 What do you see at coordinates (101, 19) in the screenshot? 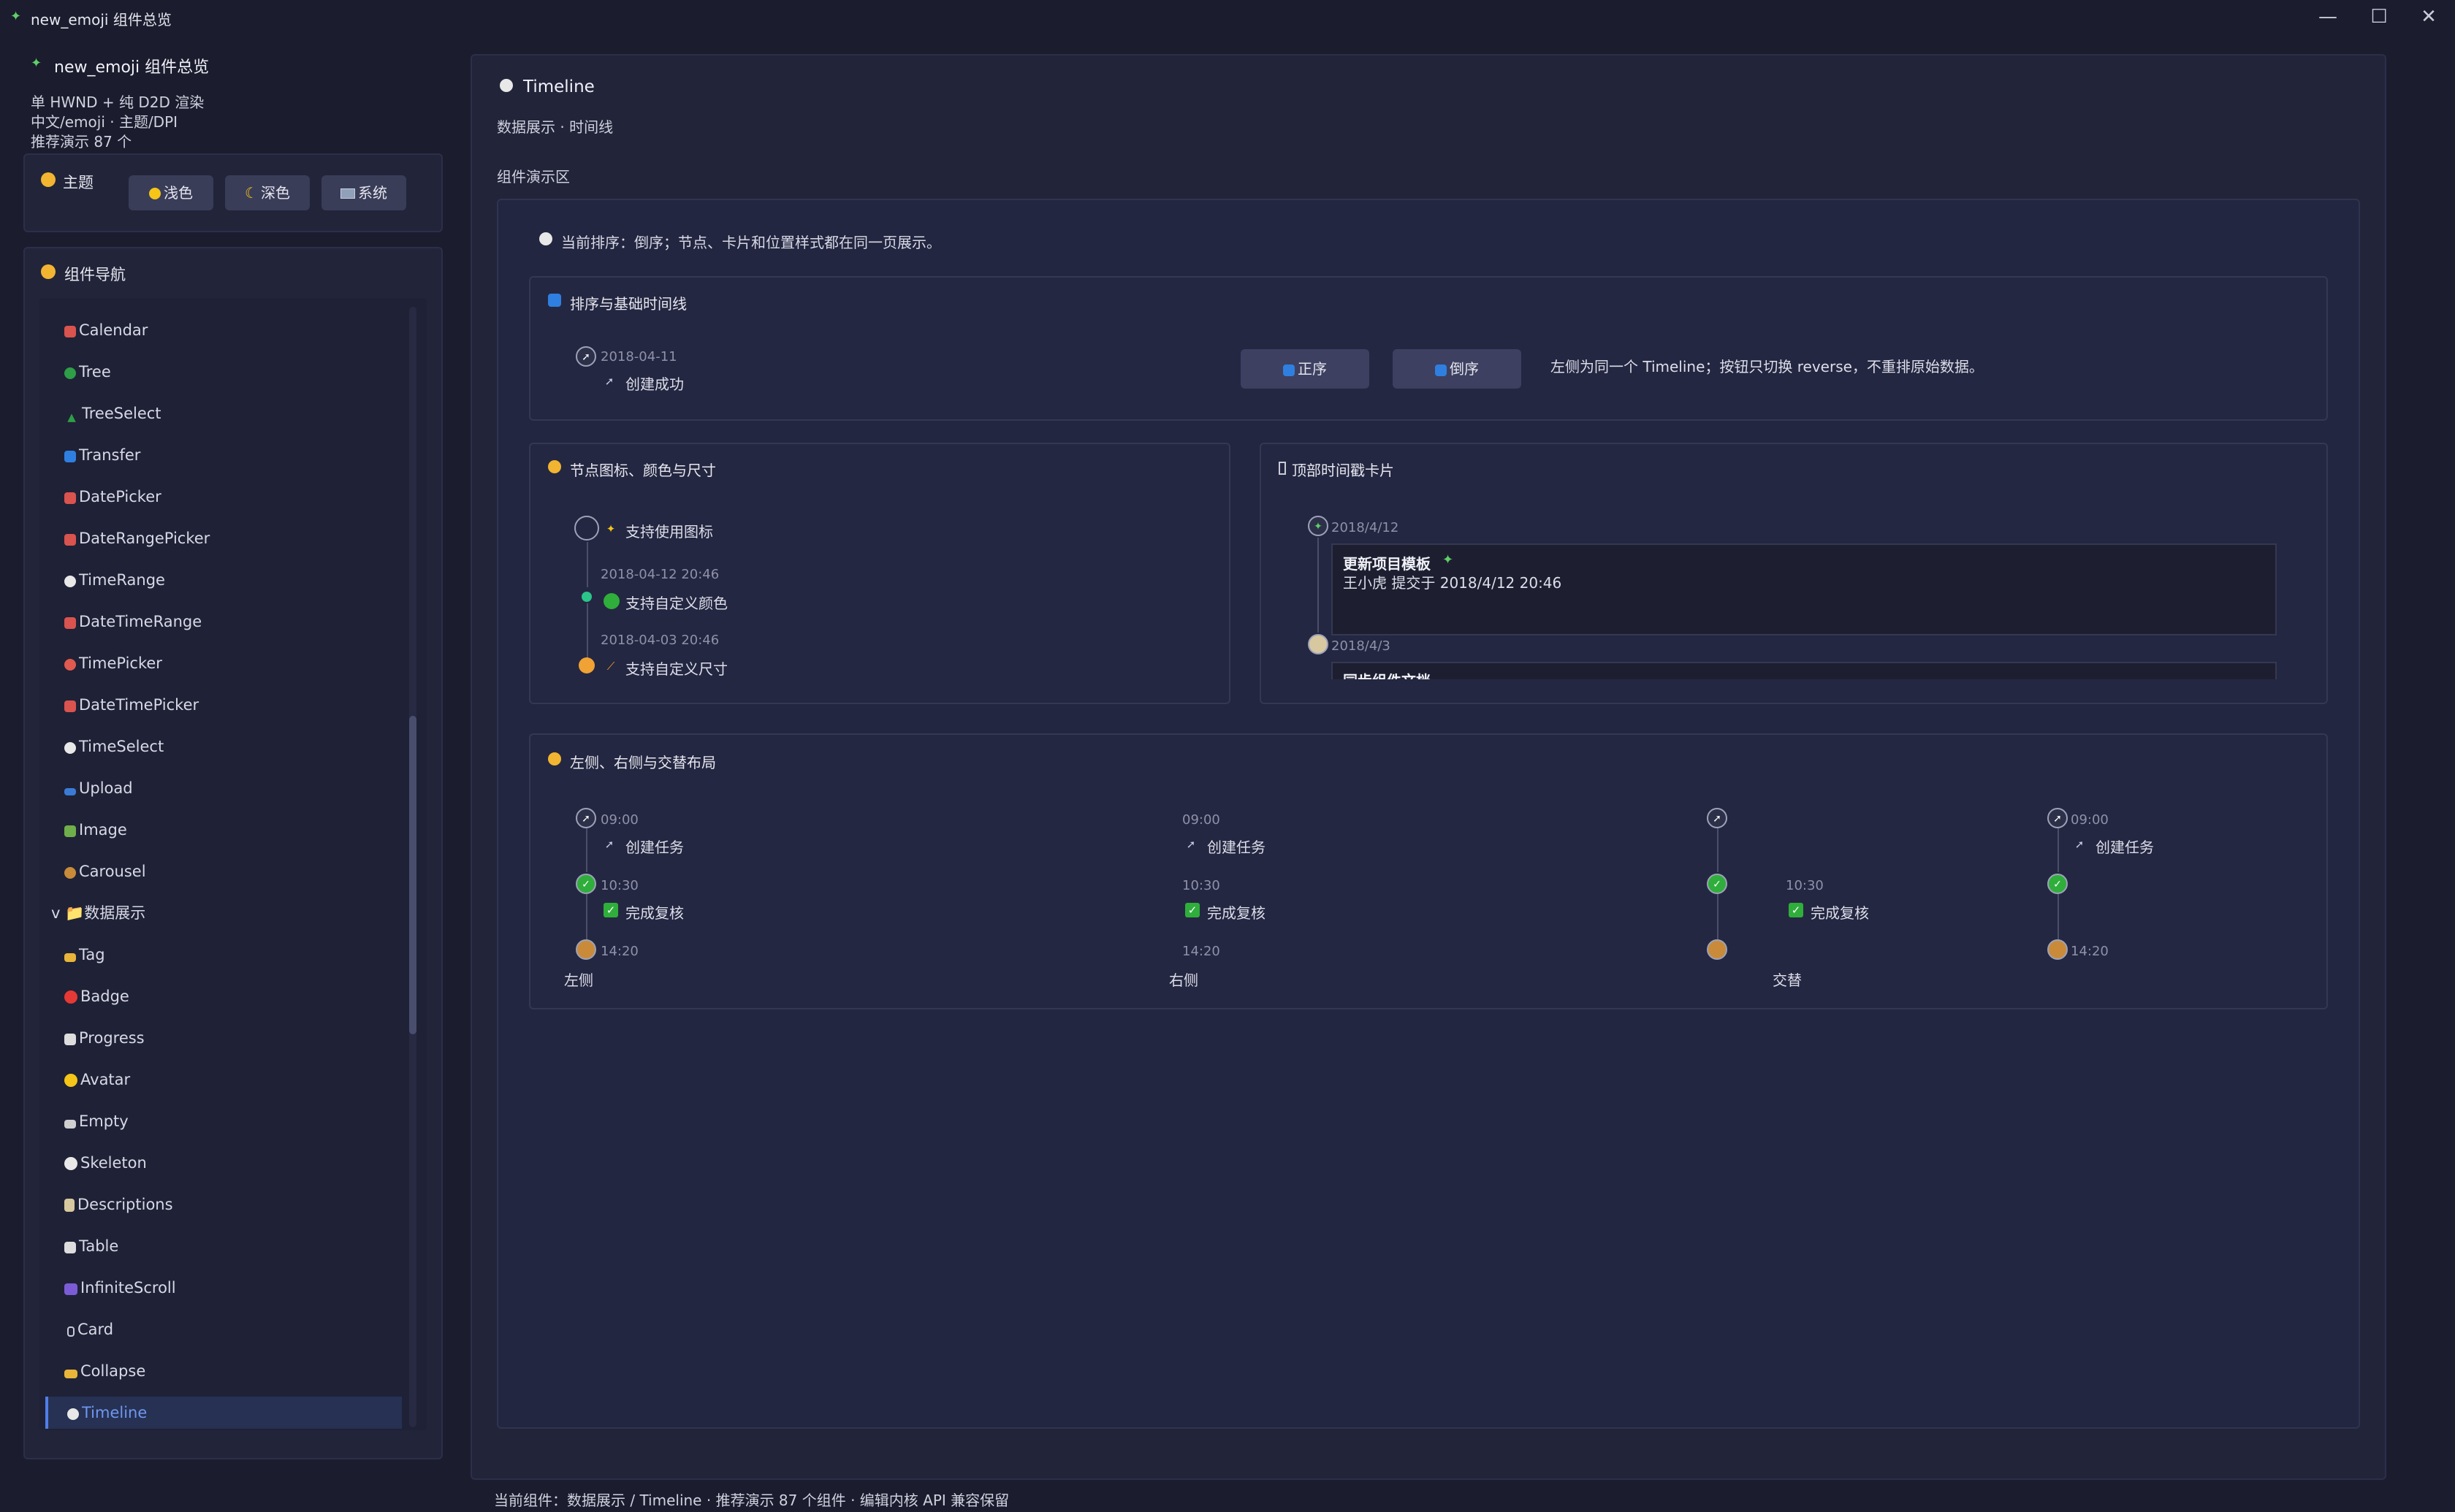
I see `window-title: new_emoji 组件总览` at bounding box center [101, 19].